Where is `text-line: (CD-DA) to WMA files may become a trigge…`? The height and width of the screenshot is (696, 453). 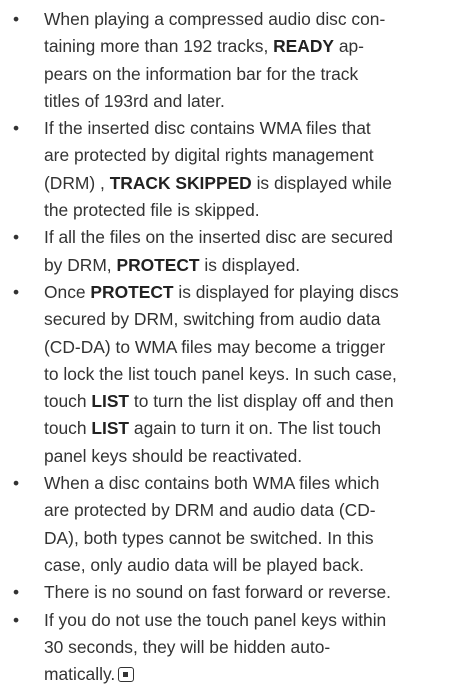
text-line: (CD-DA) to WMA files may become a trigge… is located at coordinates (215, 346).